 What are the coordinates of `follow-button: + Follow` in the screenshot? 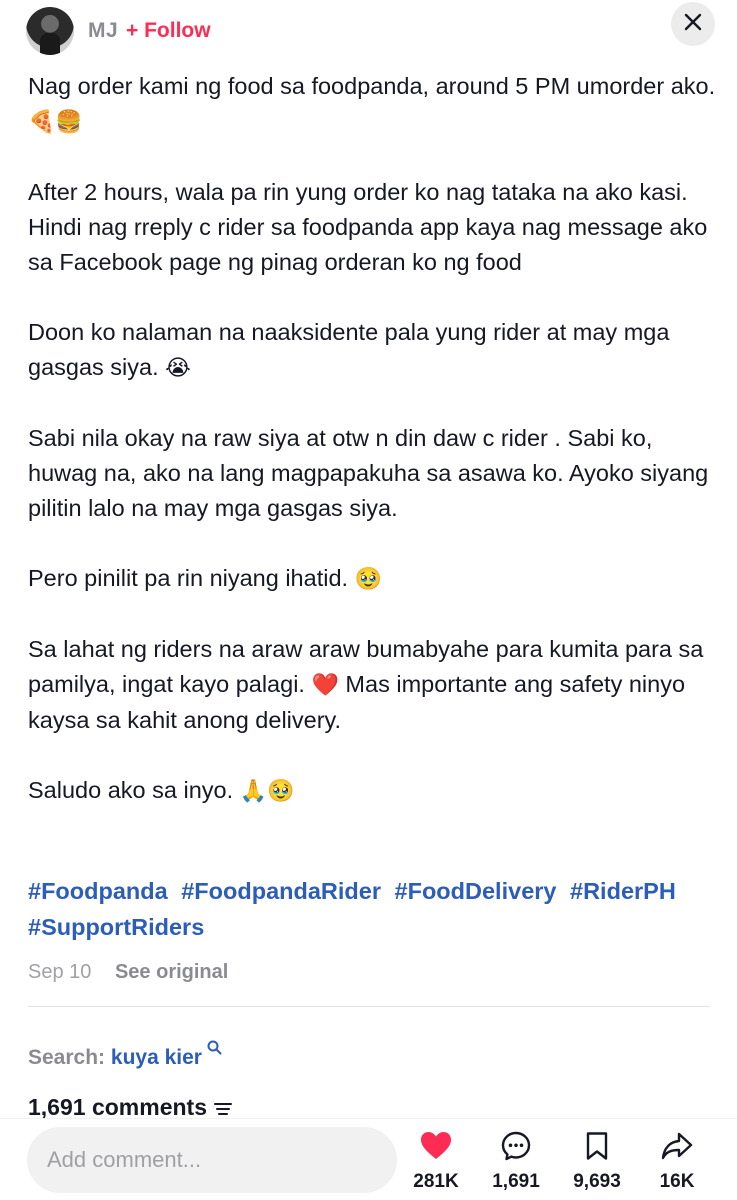 It's located at (168, 31).